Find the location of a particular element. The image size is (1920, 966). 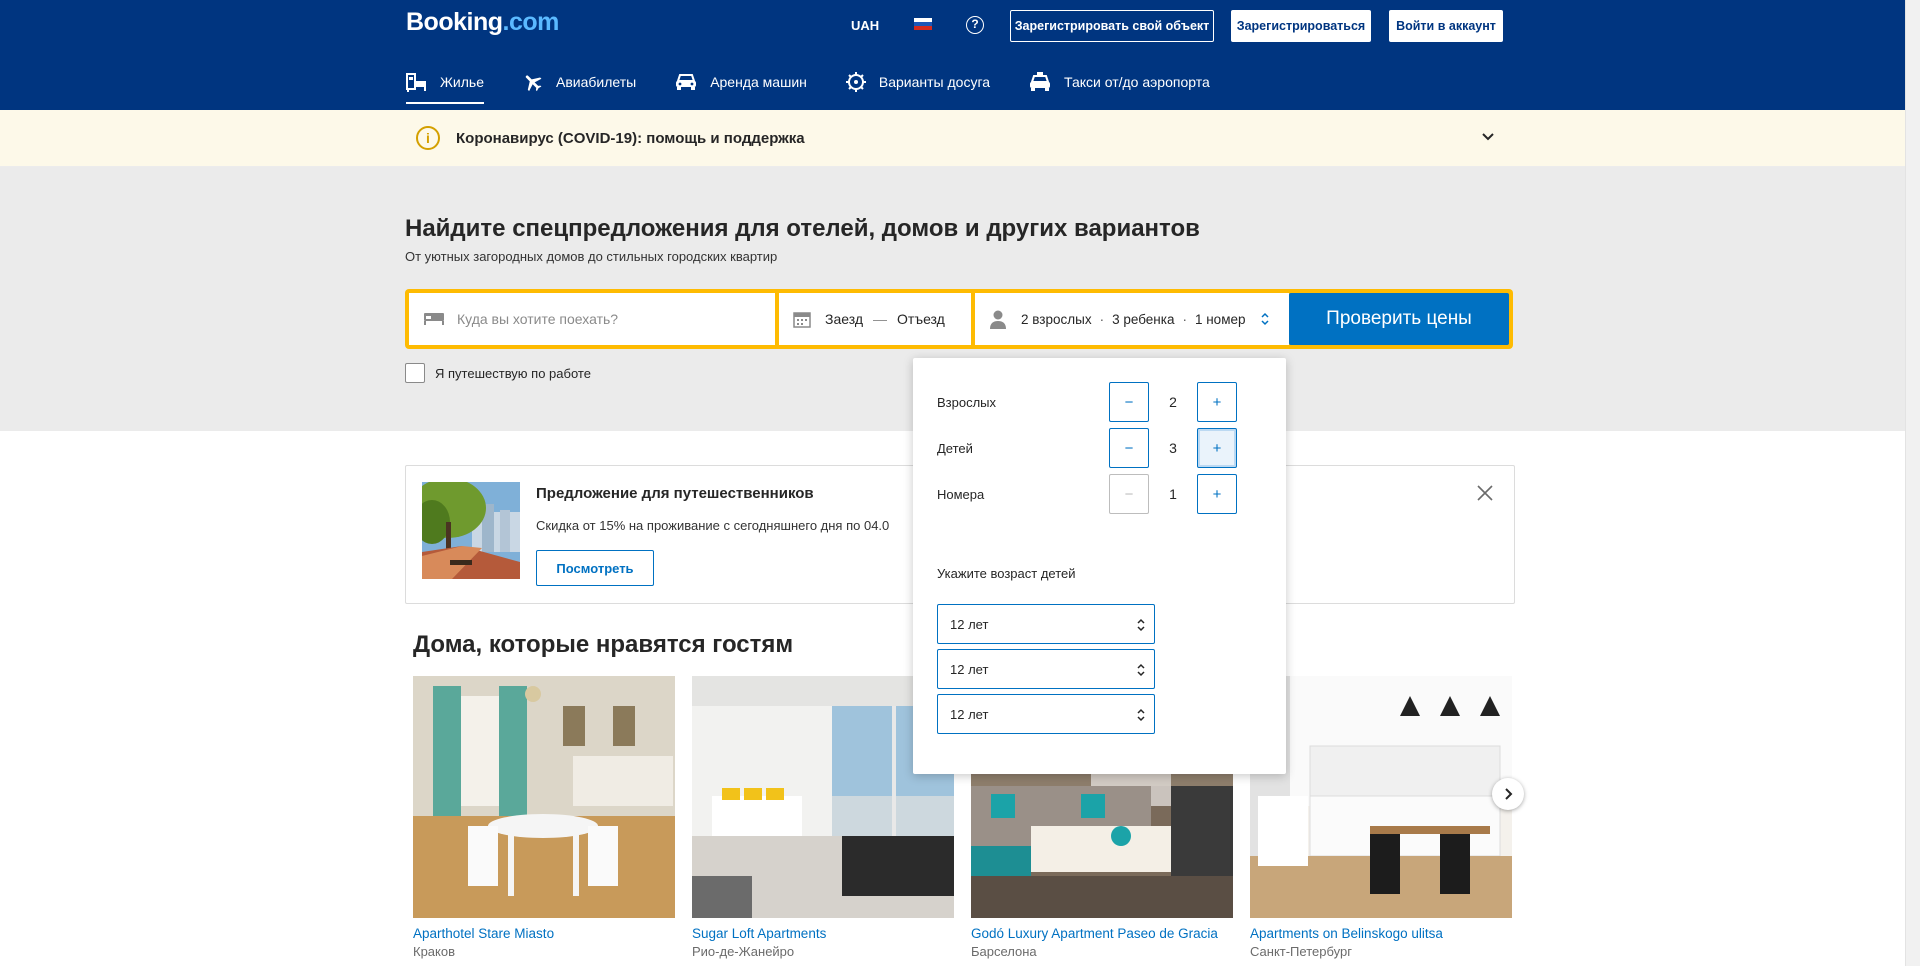

nav-item-attractions: Варианты досуга is located at coordinates (917, 82).